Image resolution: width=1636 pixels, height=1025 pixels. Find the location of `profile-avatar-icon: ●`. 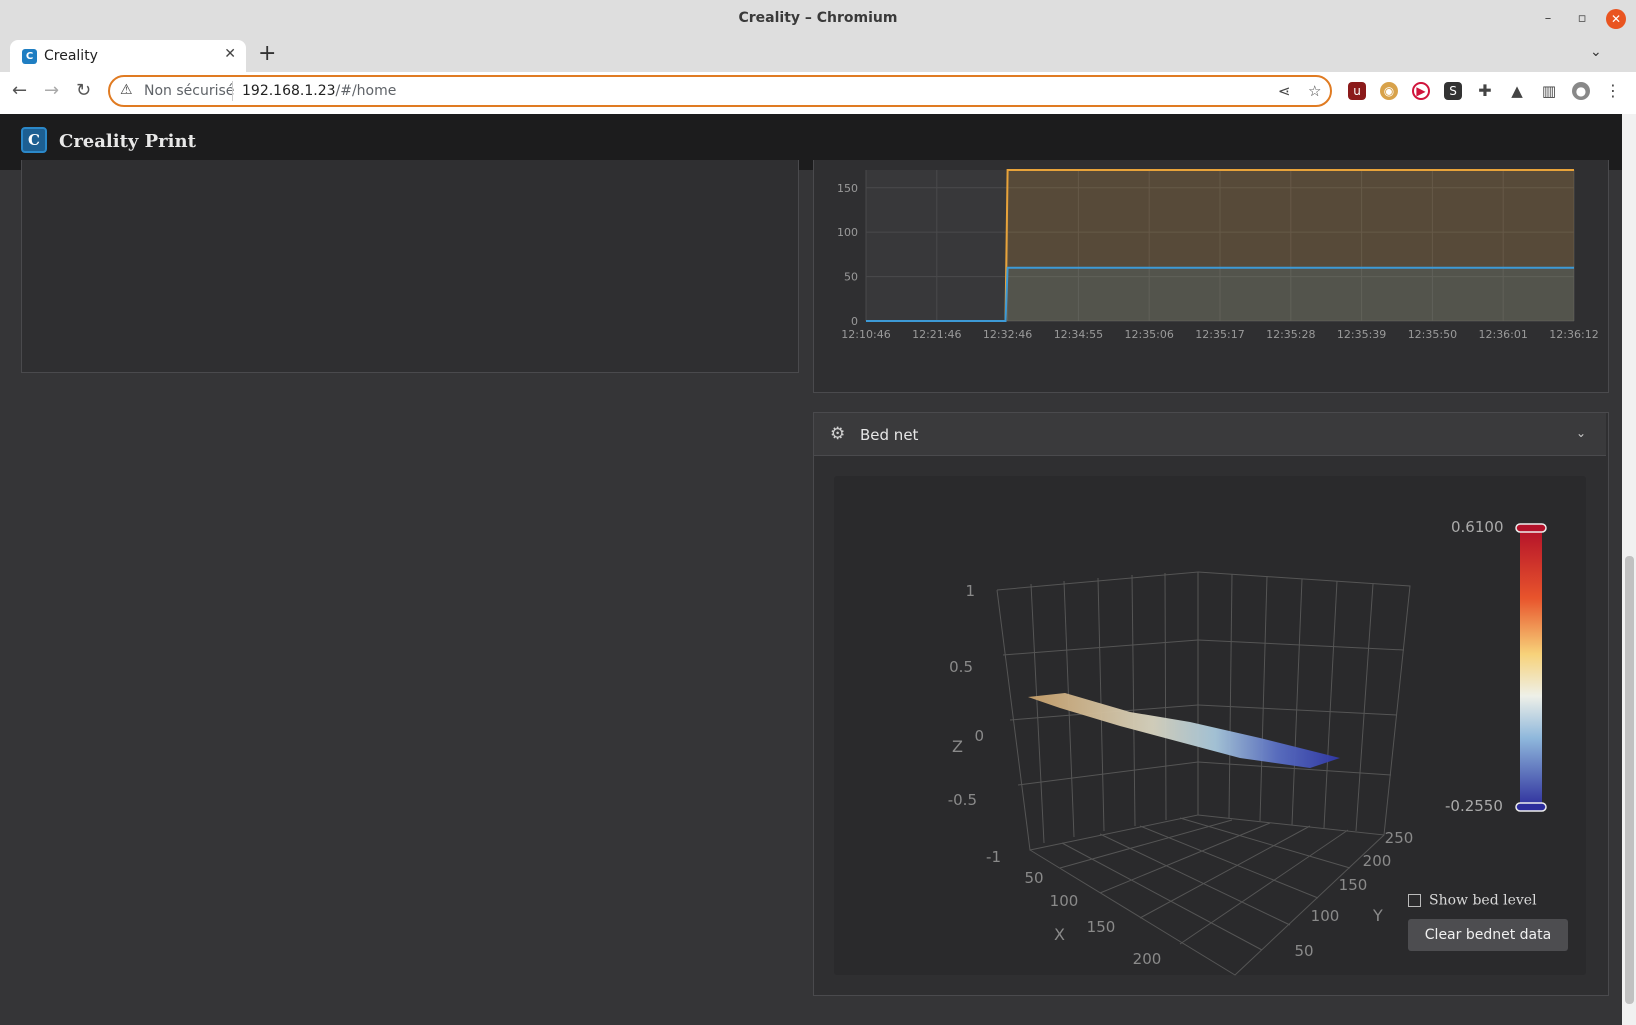

profile-avatar-icon: ● is located at coordinates (1581, 91).